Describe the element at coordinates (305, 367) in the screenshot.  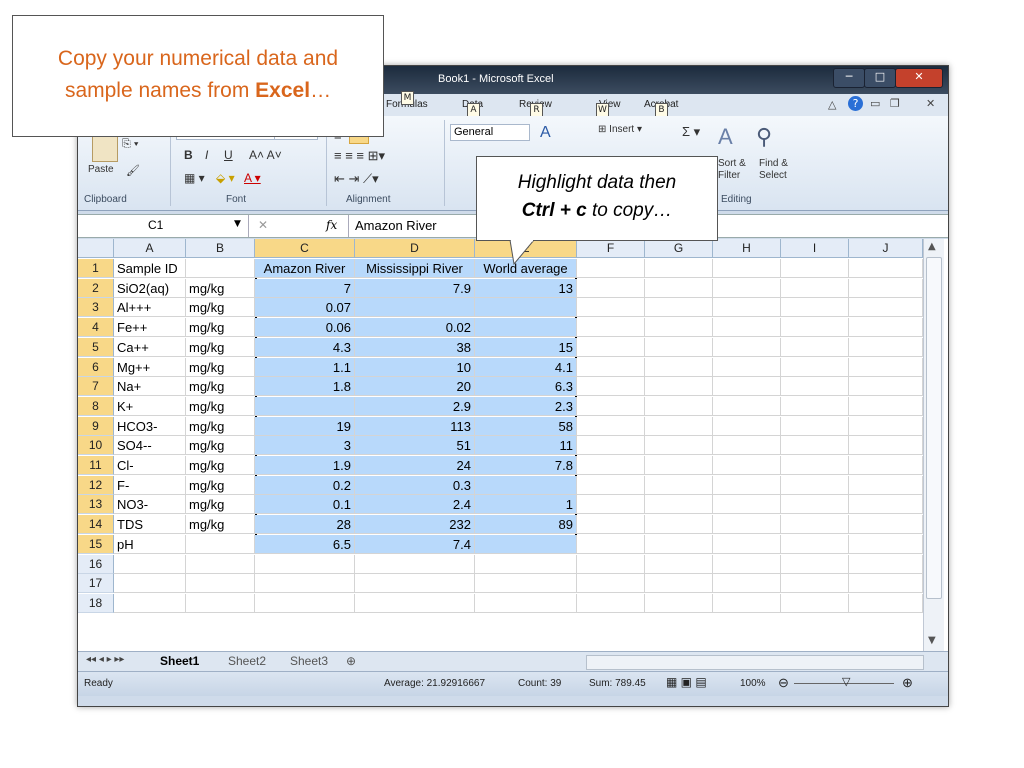
I see `cell-C6: 1.1` at that location.